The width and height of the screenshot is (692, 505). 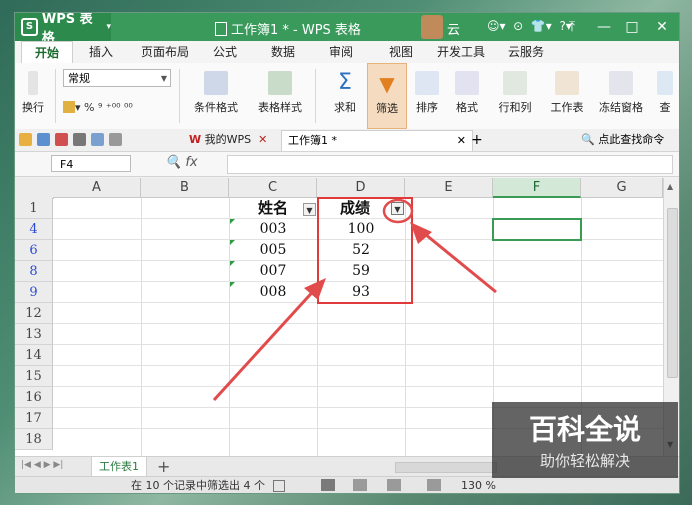 What do you see at coordinates (377, 140) in the screenshot?
I see `document-tab: 工作簿1 * ✕` at bounding box center [377, 140].